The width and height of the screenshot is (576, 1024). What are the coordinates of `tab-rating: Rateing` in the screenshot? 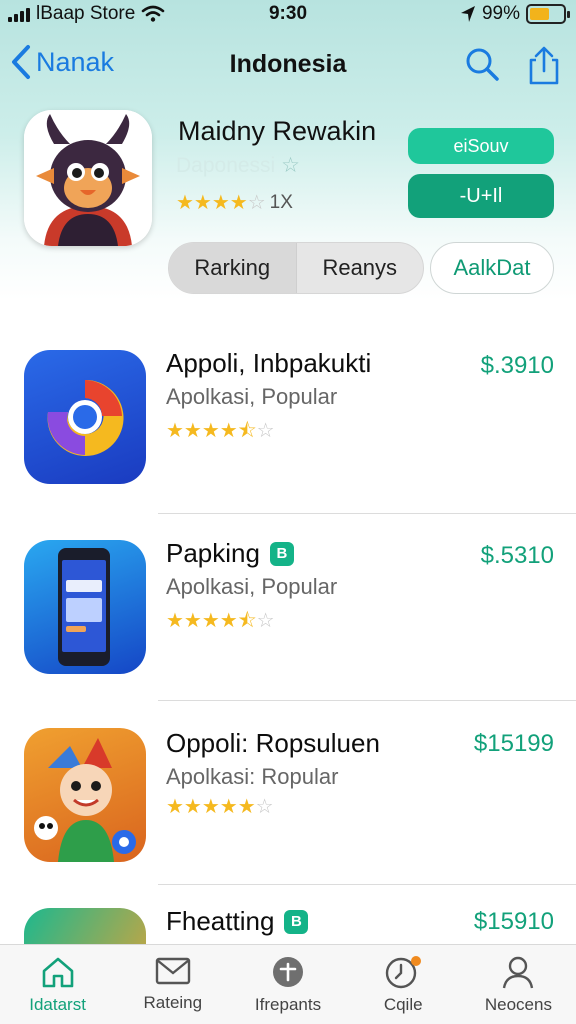 It's located at (172, 984).